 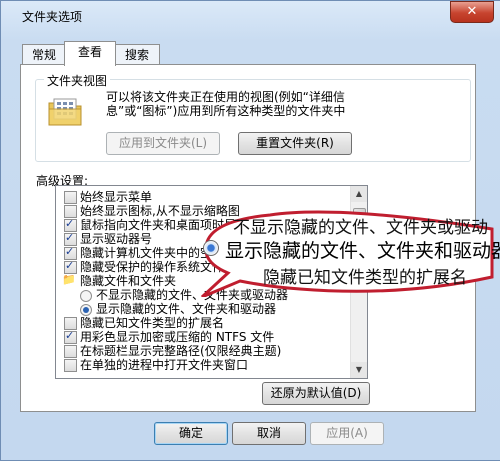 What do you see at coordinates (186, 309) in the screenshot?
I see `list-item-label: 显示隐藏的文件、文件夹和驱动器` at bounding box center [186, 309].